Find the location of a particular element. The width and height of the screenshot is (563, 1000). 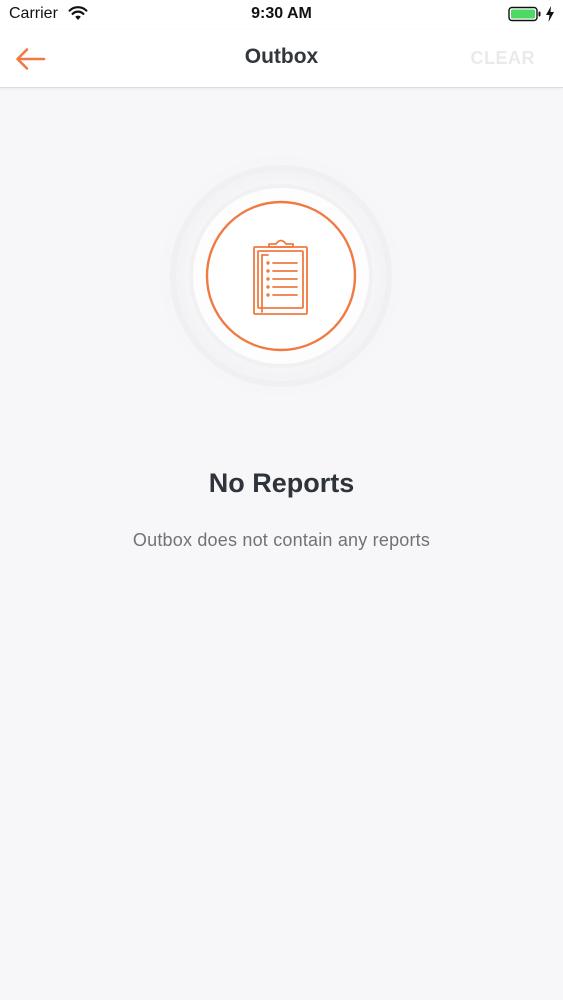

empty-state-title: No Reports is located at coordinates (281, 483).